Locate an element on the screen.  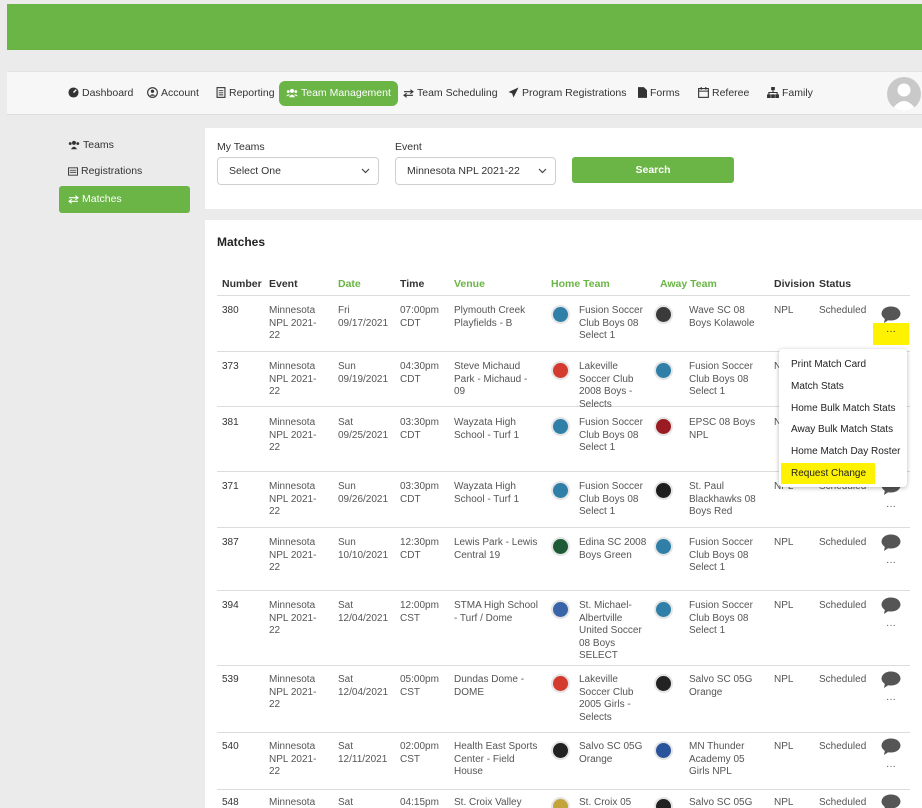
match-away-cell: Fusion Soccer Club Boys 08 Select 1 is located at coordinates (721, 379).